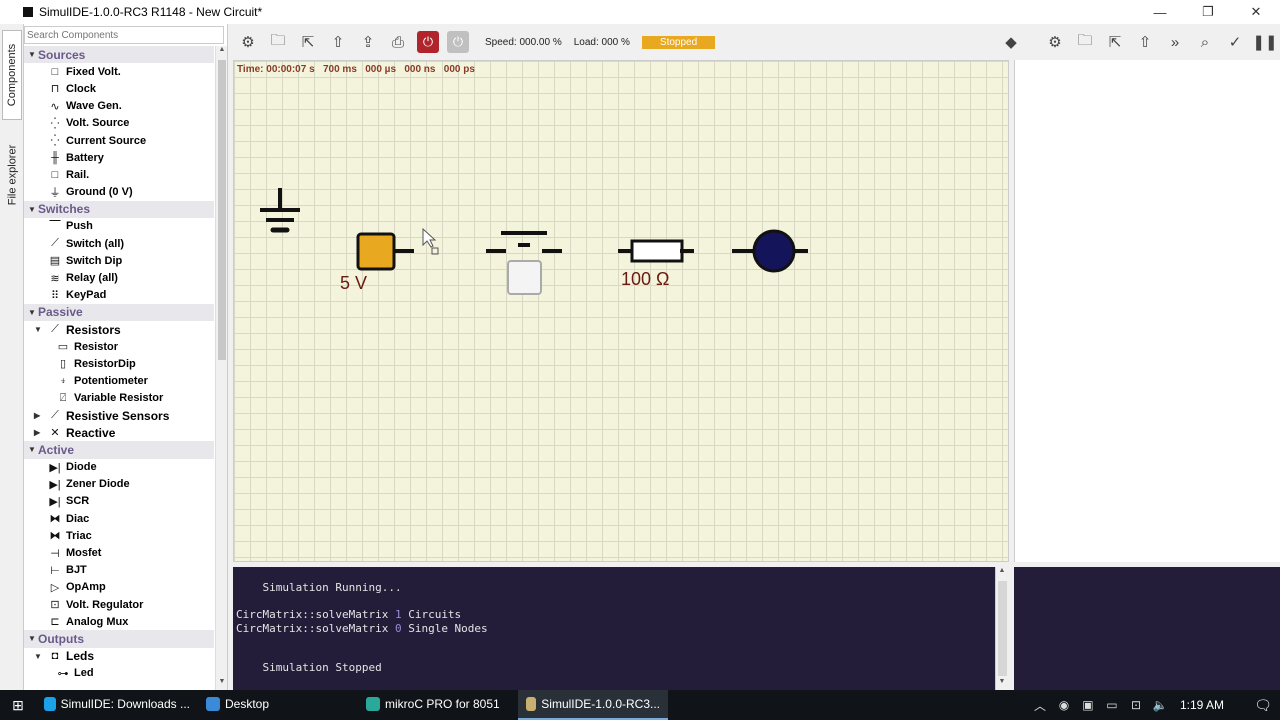 The width and height of the screenshot is (1280, 720). I want to click on component-item-keypad: ⠿ KeyPad, so click(119, 295).